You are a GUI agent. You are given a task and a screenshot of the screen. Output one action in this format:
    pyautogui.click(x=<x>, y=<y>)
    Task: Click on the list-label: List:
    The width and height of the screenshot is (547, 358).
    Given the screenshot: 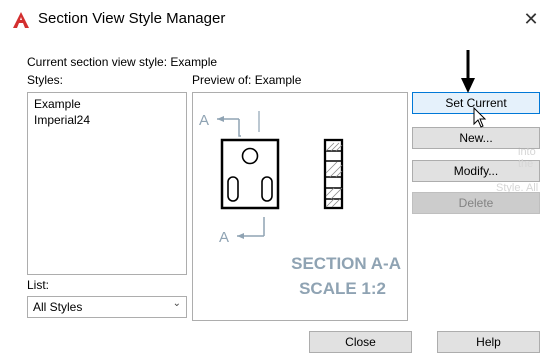 What is the action you would take?
    pyautogui.click(x=38, y=285)
    